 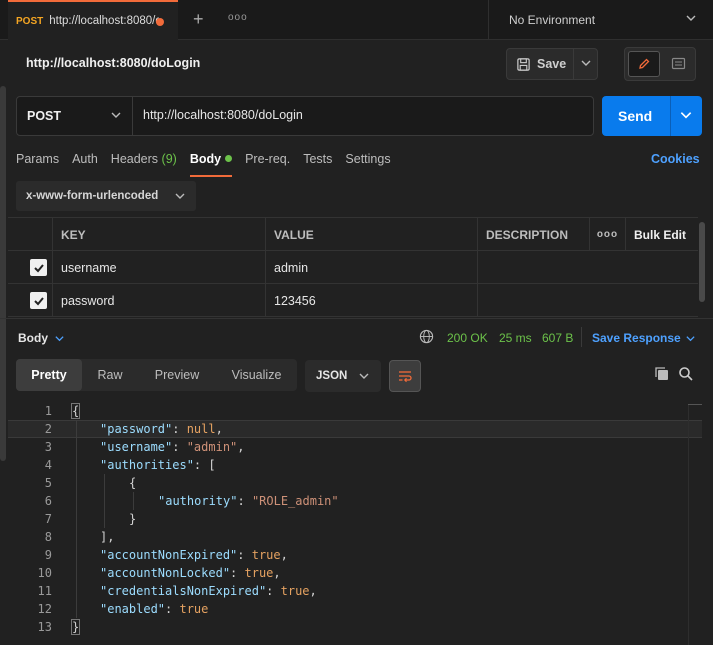 I want to click on bulk-edit-button: Bulk Edit, so click(x=662, y=234).